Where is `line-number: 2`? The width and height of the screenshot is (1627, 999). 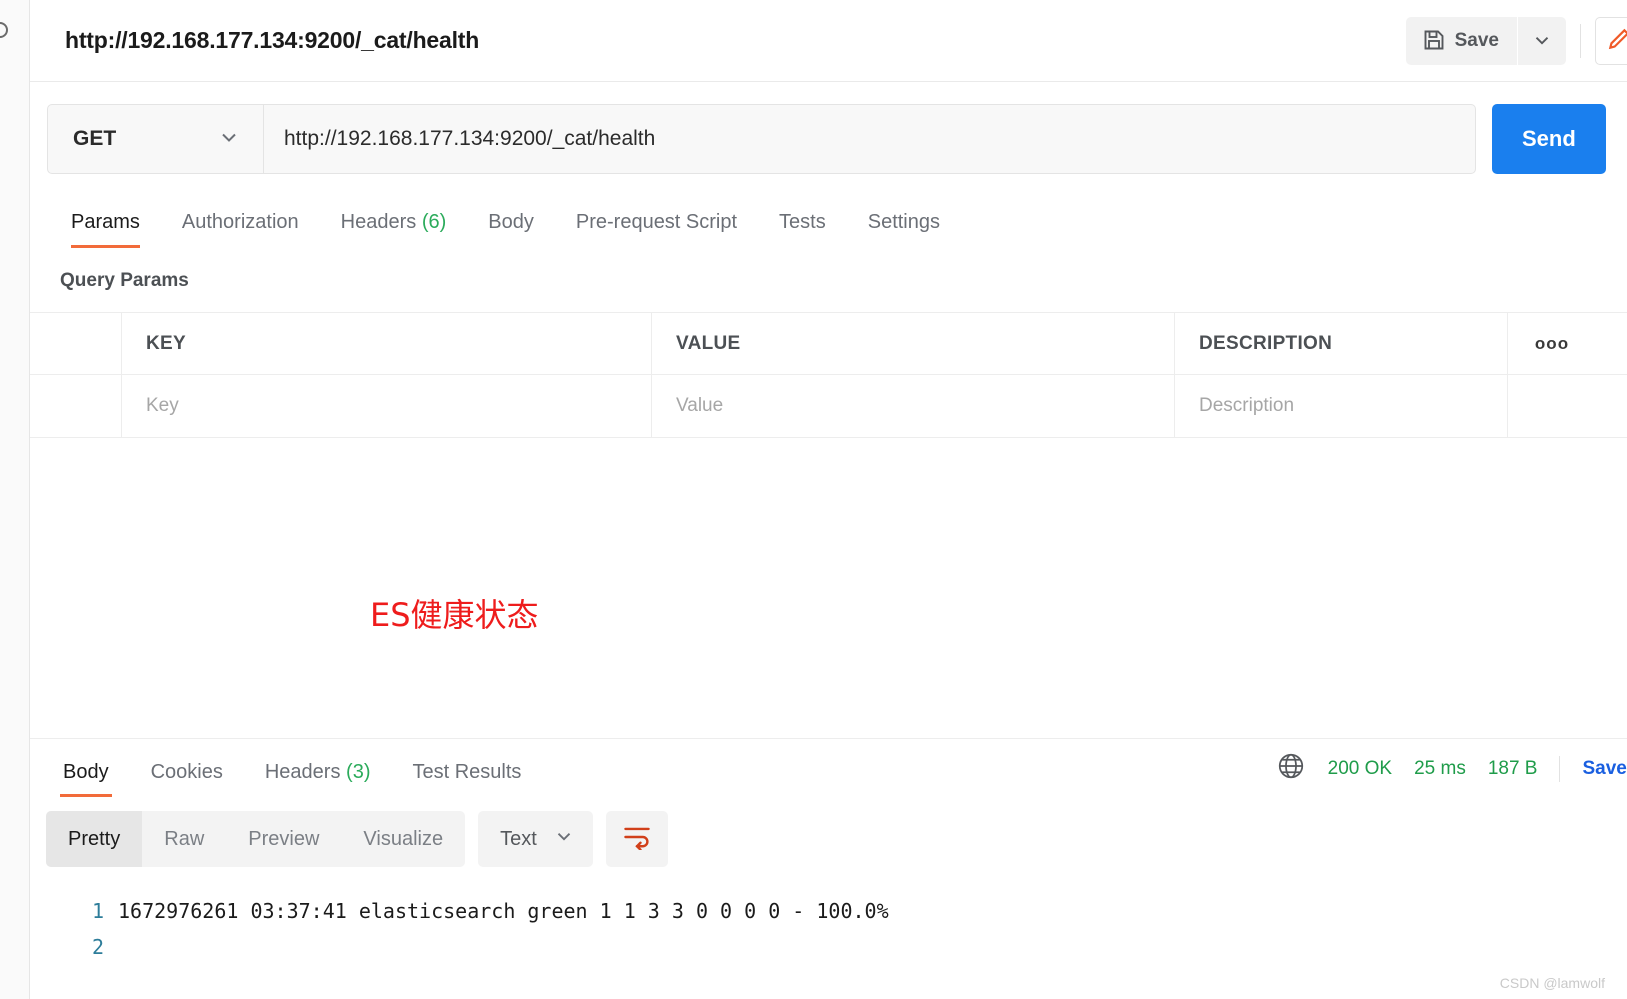
line-number: 2 is located at coordinates (97, 947).